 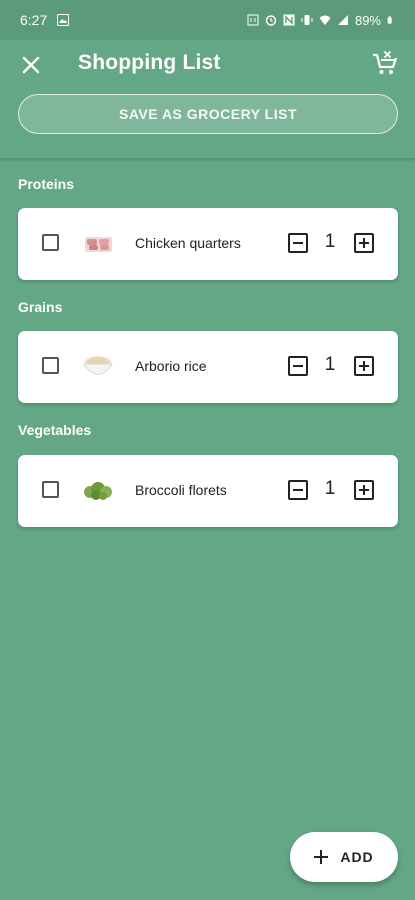 I want to click on add-button: ADD, so click(x=344, y=857).